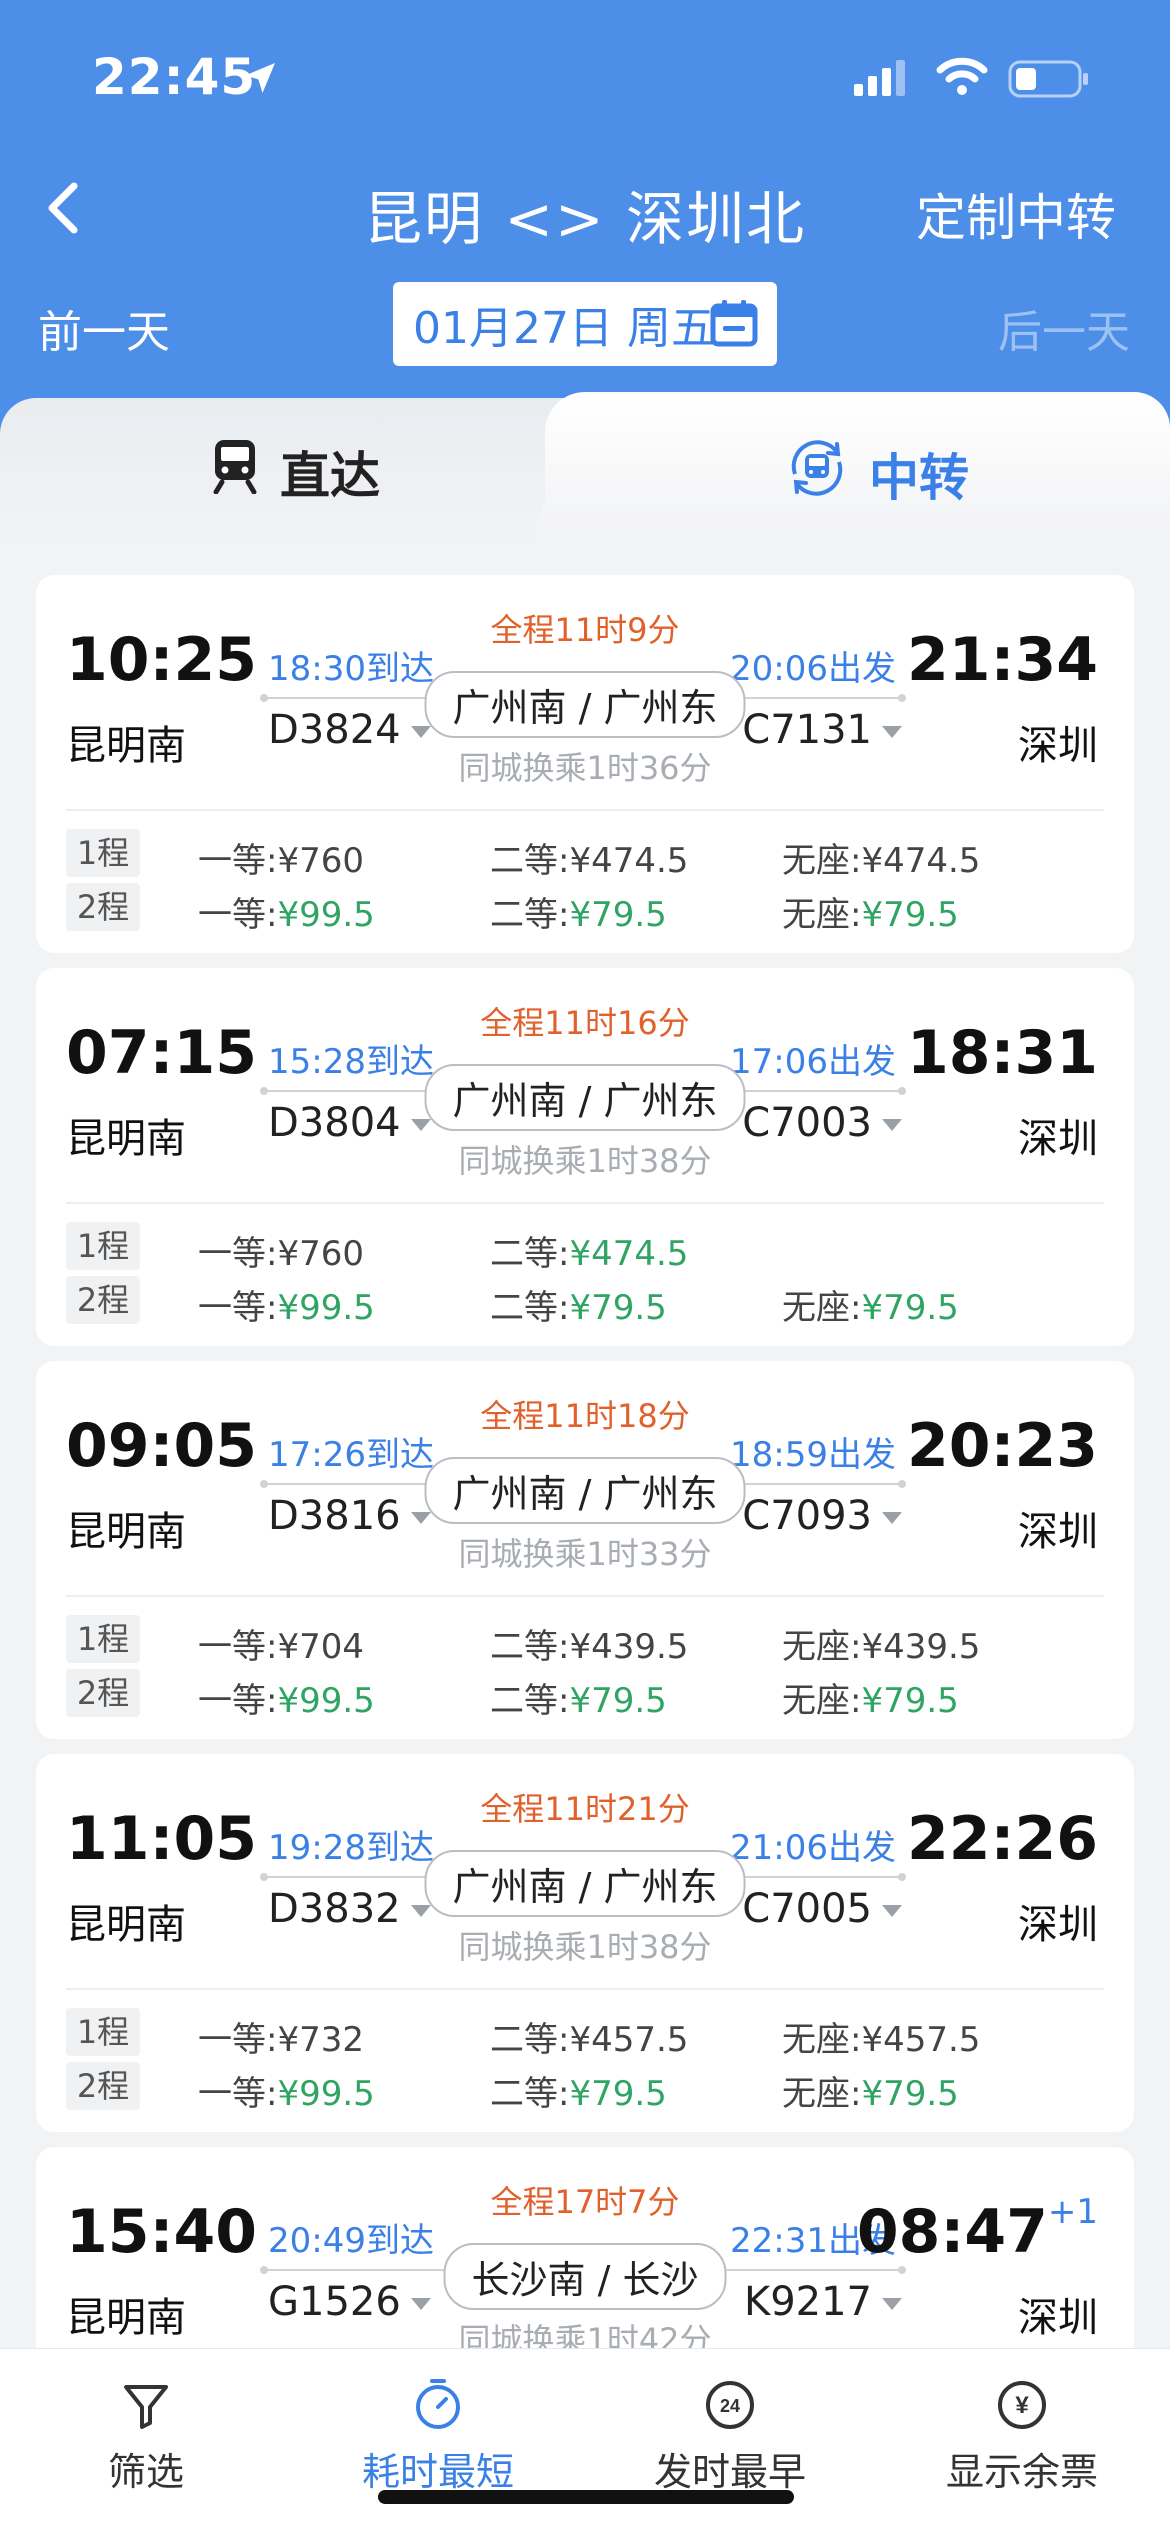 This screenshot has height=2532, width=1170. Describe the element at coordinates (585, 78) in the screenshot. I see `status-bar: 22:45` at that location.